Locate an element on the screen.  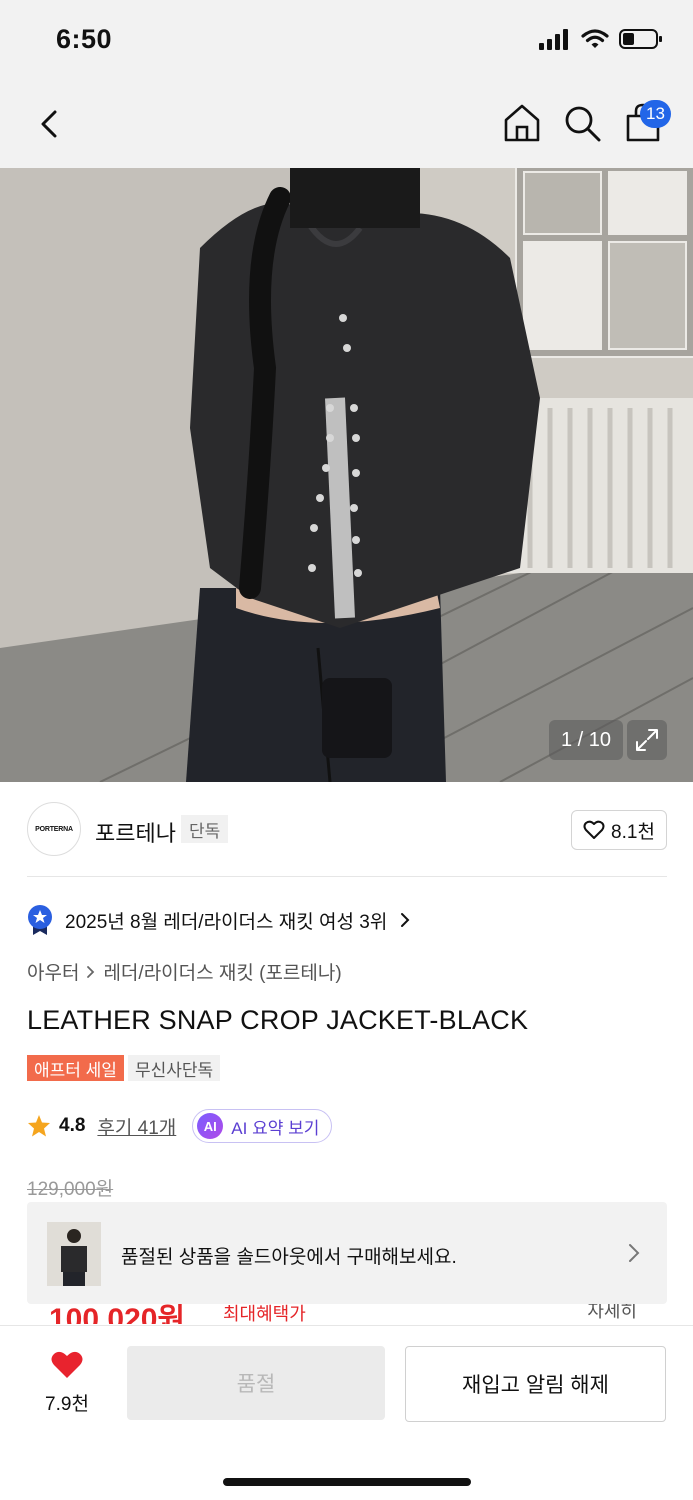
rating-row: 4.8 후기 41개 AI AI 요약 보기 is located at coordinates (180, 1126).